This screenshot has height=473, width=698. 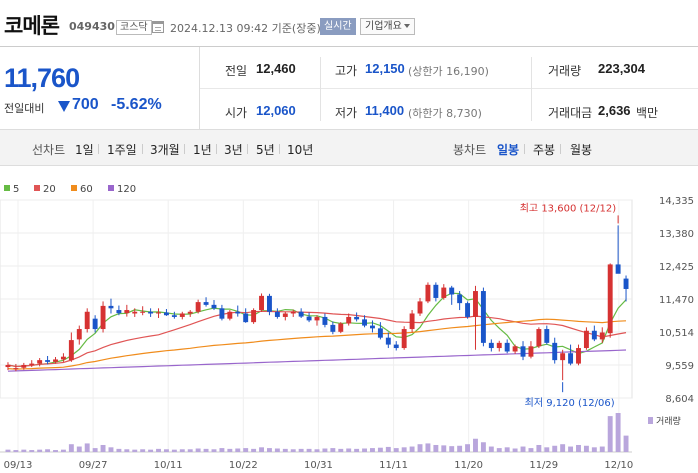 What do you see at coordinates (449, 88) in the screenshot?
I see `row-divider` at bounding box center [449, 88].